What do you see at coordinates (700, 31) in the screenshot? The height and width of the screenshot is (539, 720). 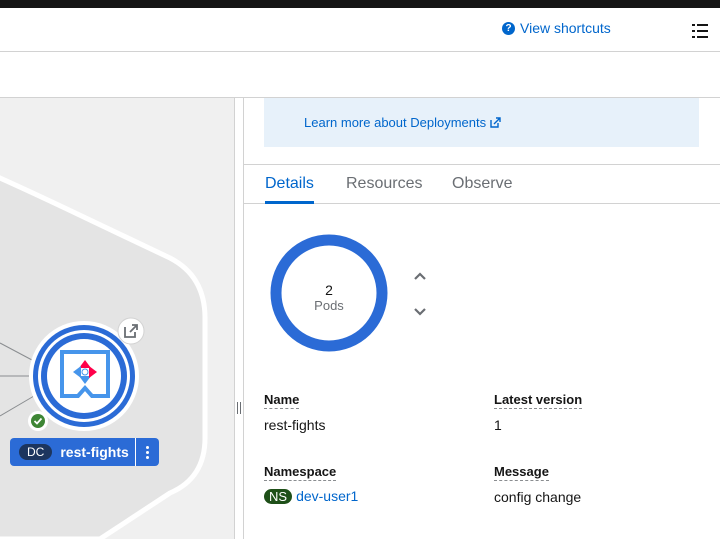 I see `list-icon` at bounding box center [700, 31].